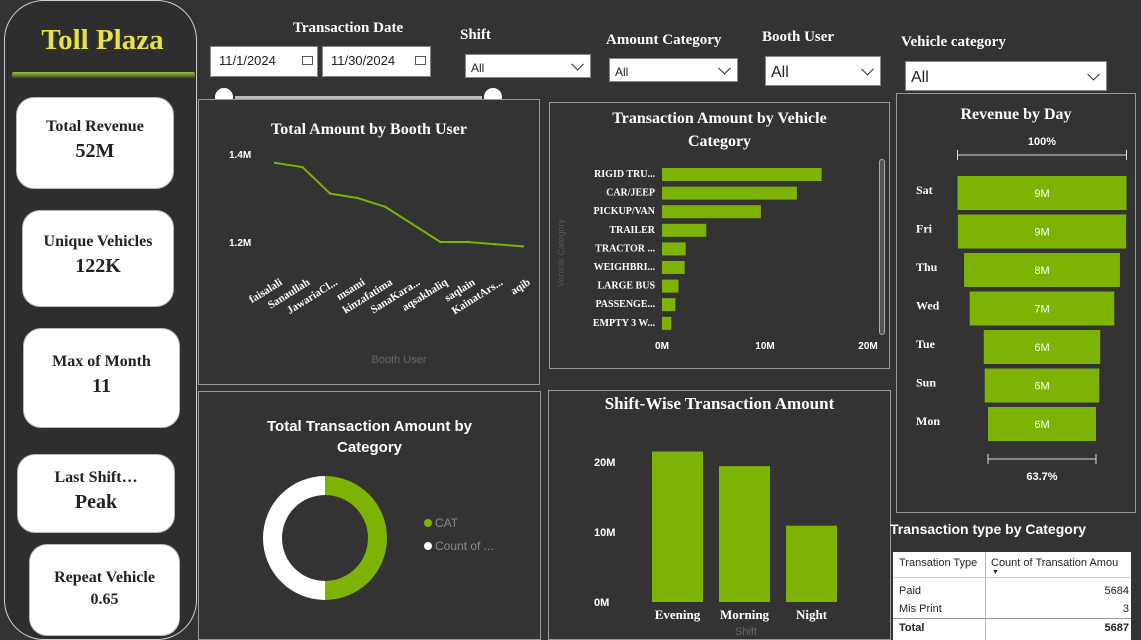  Describe the element at coordinates (240, 243) in the screenshot. I see `y-tick-label: 1.2M` at that location.